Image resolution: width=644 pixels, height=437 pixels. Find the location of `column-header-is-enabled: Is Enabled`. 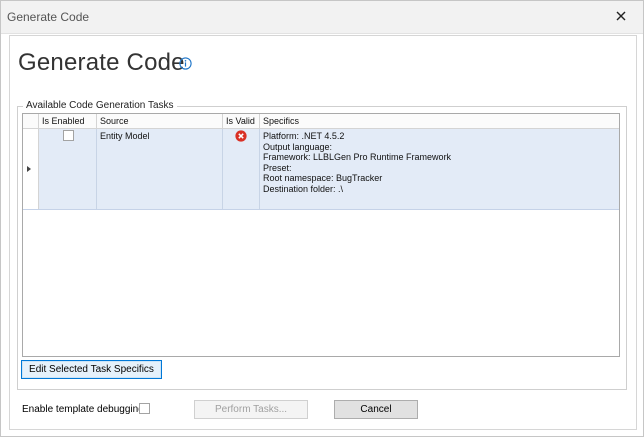

column-header-is-enabled: Is Enabled is located at coordinates (68, 121).